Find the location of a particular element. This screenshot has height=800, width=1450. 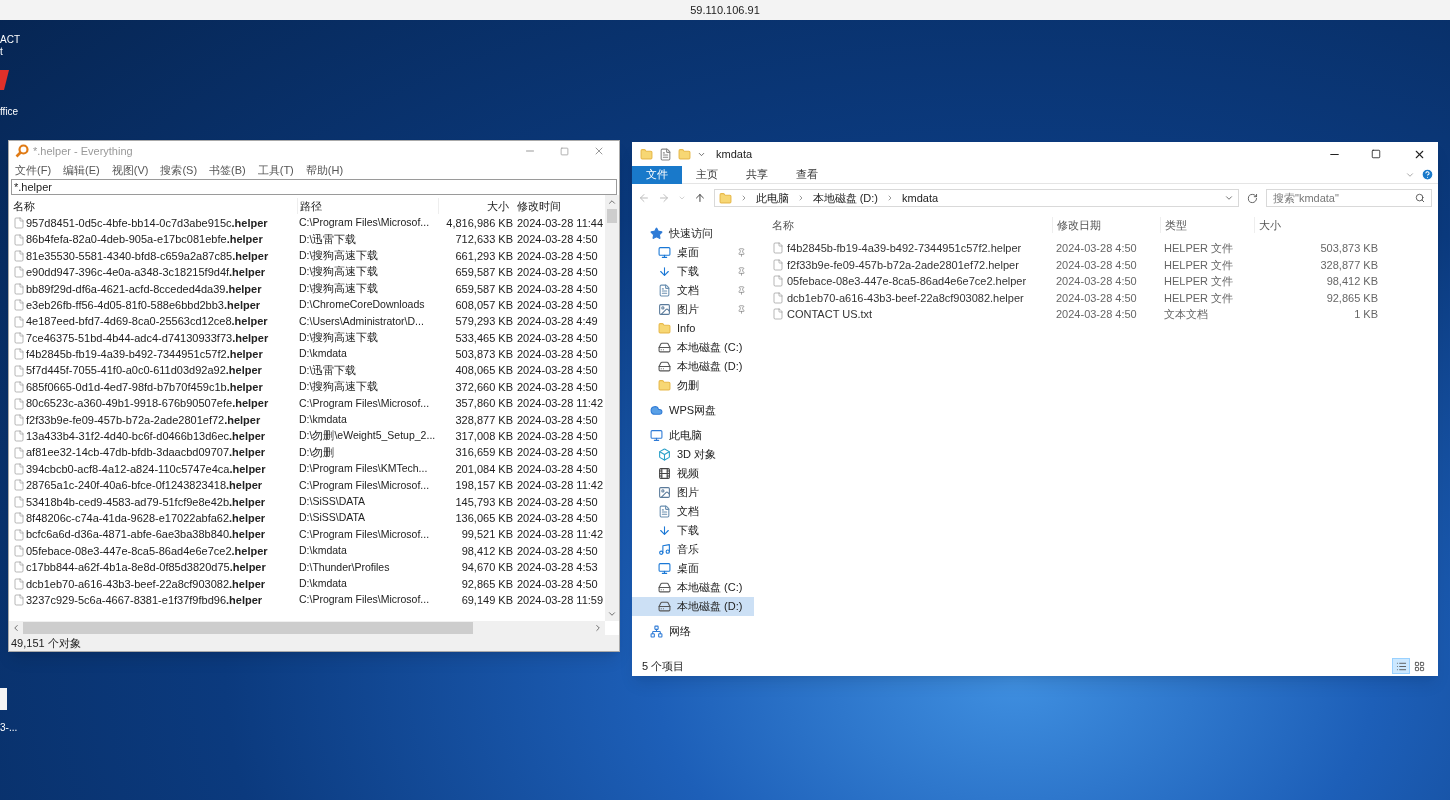

file-row: 05febace-08e3-447e-8ca5-86ad4e6e7ce2.helper 2024-03-28 4:50 HELPER 文件 98,412 KB is located at coordinates (1103, 281).